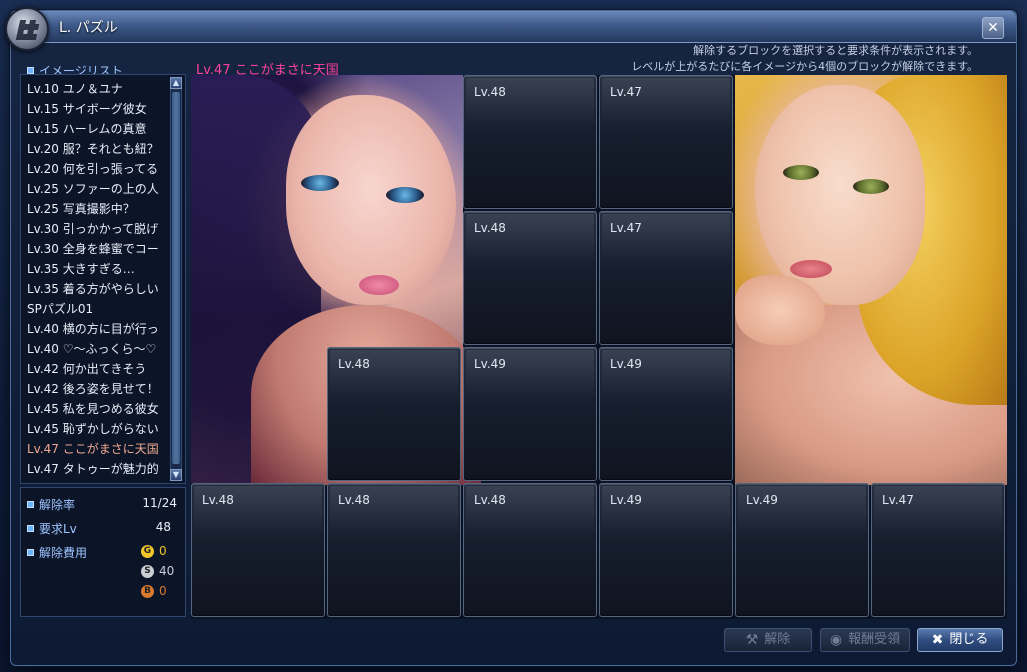 This screenshot has width=1027, height=672. Describe the element at coordinates (163, 551) in the screenshot. I see `gold-cost-value: 0` at that location.